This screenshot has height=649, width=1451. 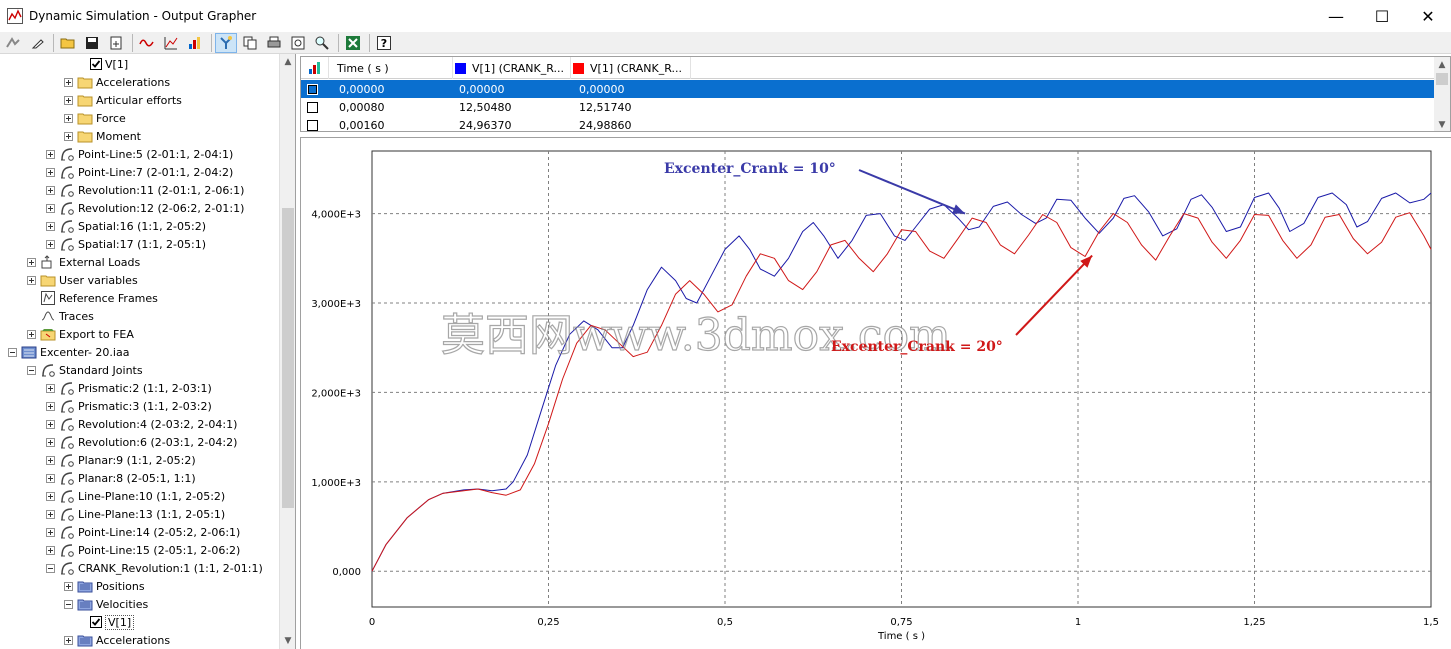 I want to click on zoom-fit-icon, so click(x=298, y=43).